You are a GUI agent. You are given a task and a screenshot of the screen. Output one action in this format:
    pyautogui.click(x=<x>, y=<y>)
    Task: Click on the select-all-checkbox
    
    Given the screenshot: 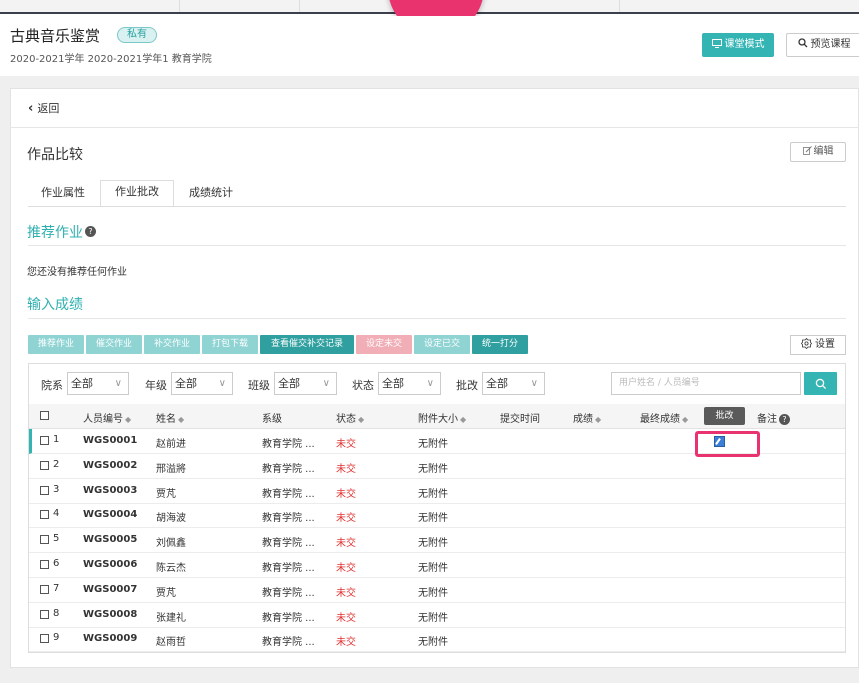 What is the action you would take?
    pyautogui.click(x=44, y=417)
    